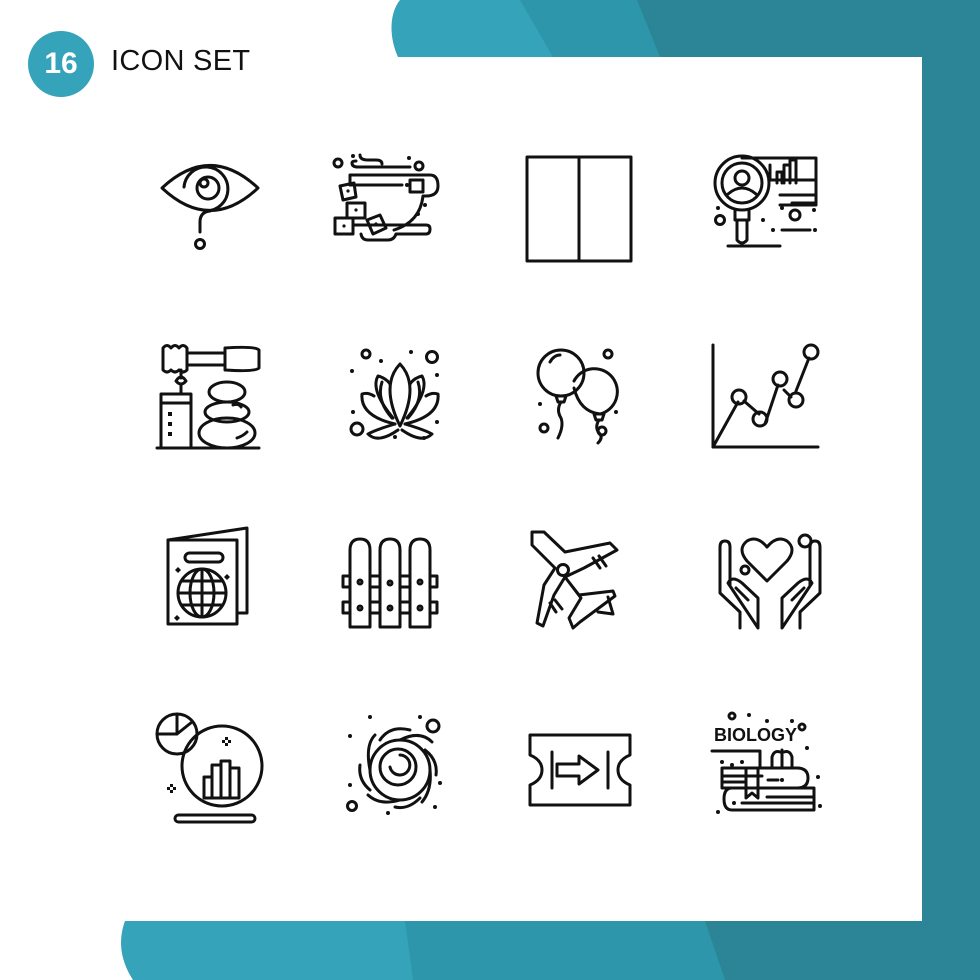 The height and width of the screenshot is (980, 980). I want to click on tea-cup-sugar-icon, so click(390, 210).